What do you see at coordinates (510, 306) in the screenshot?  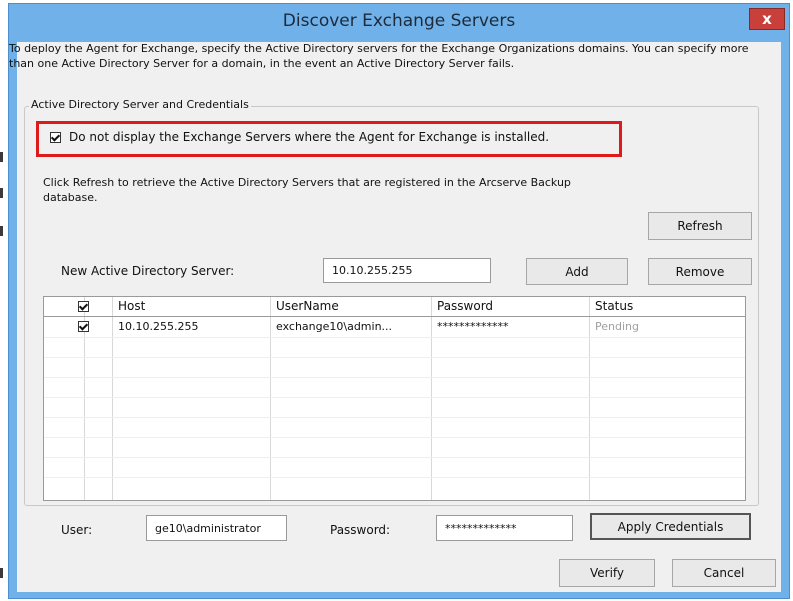 I see `column-header-password: Password` at bounding box center [510, 306].